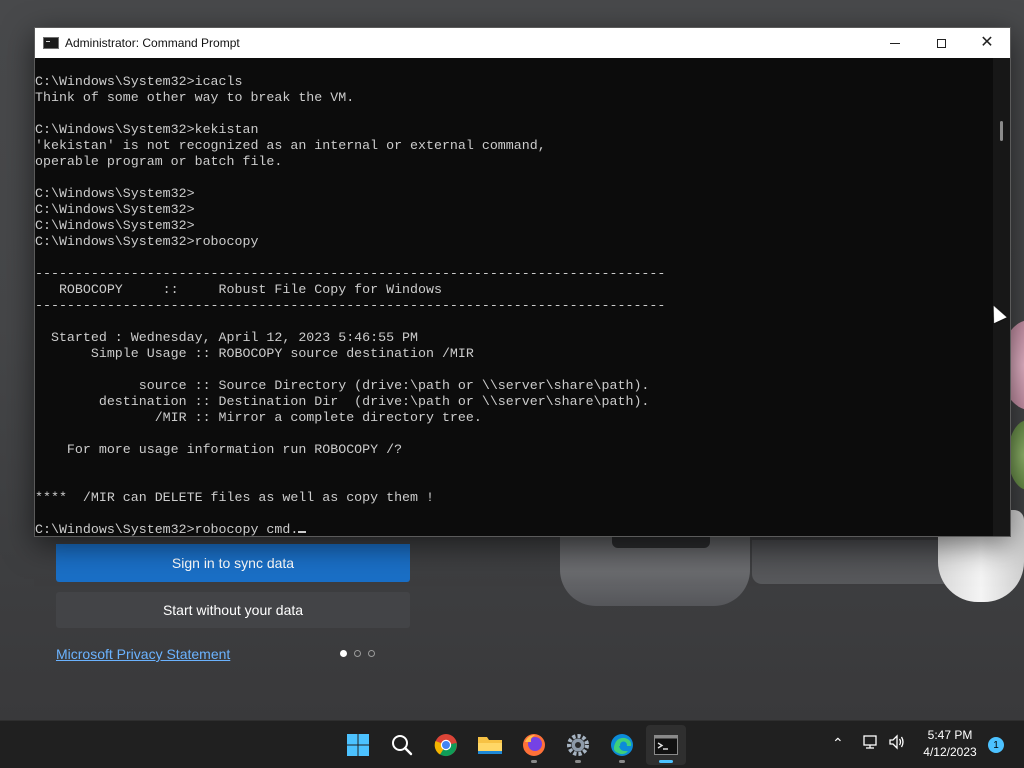  What do you see at coordinates (897, 742) in the screenshot?
I see `volume-icon` at bounding box center [897, 742].